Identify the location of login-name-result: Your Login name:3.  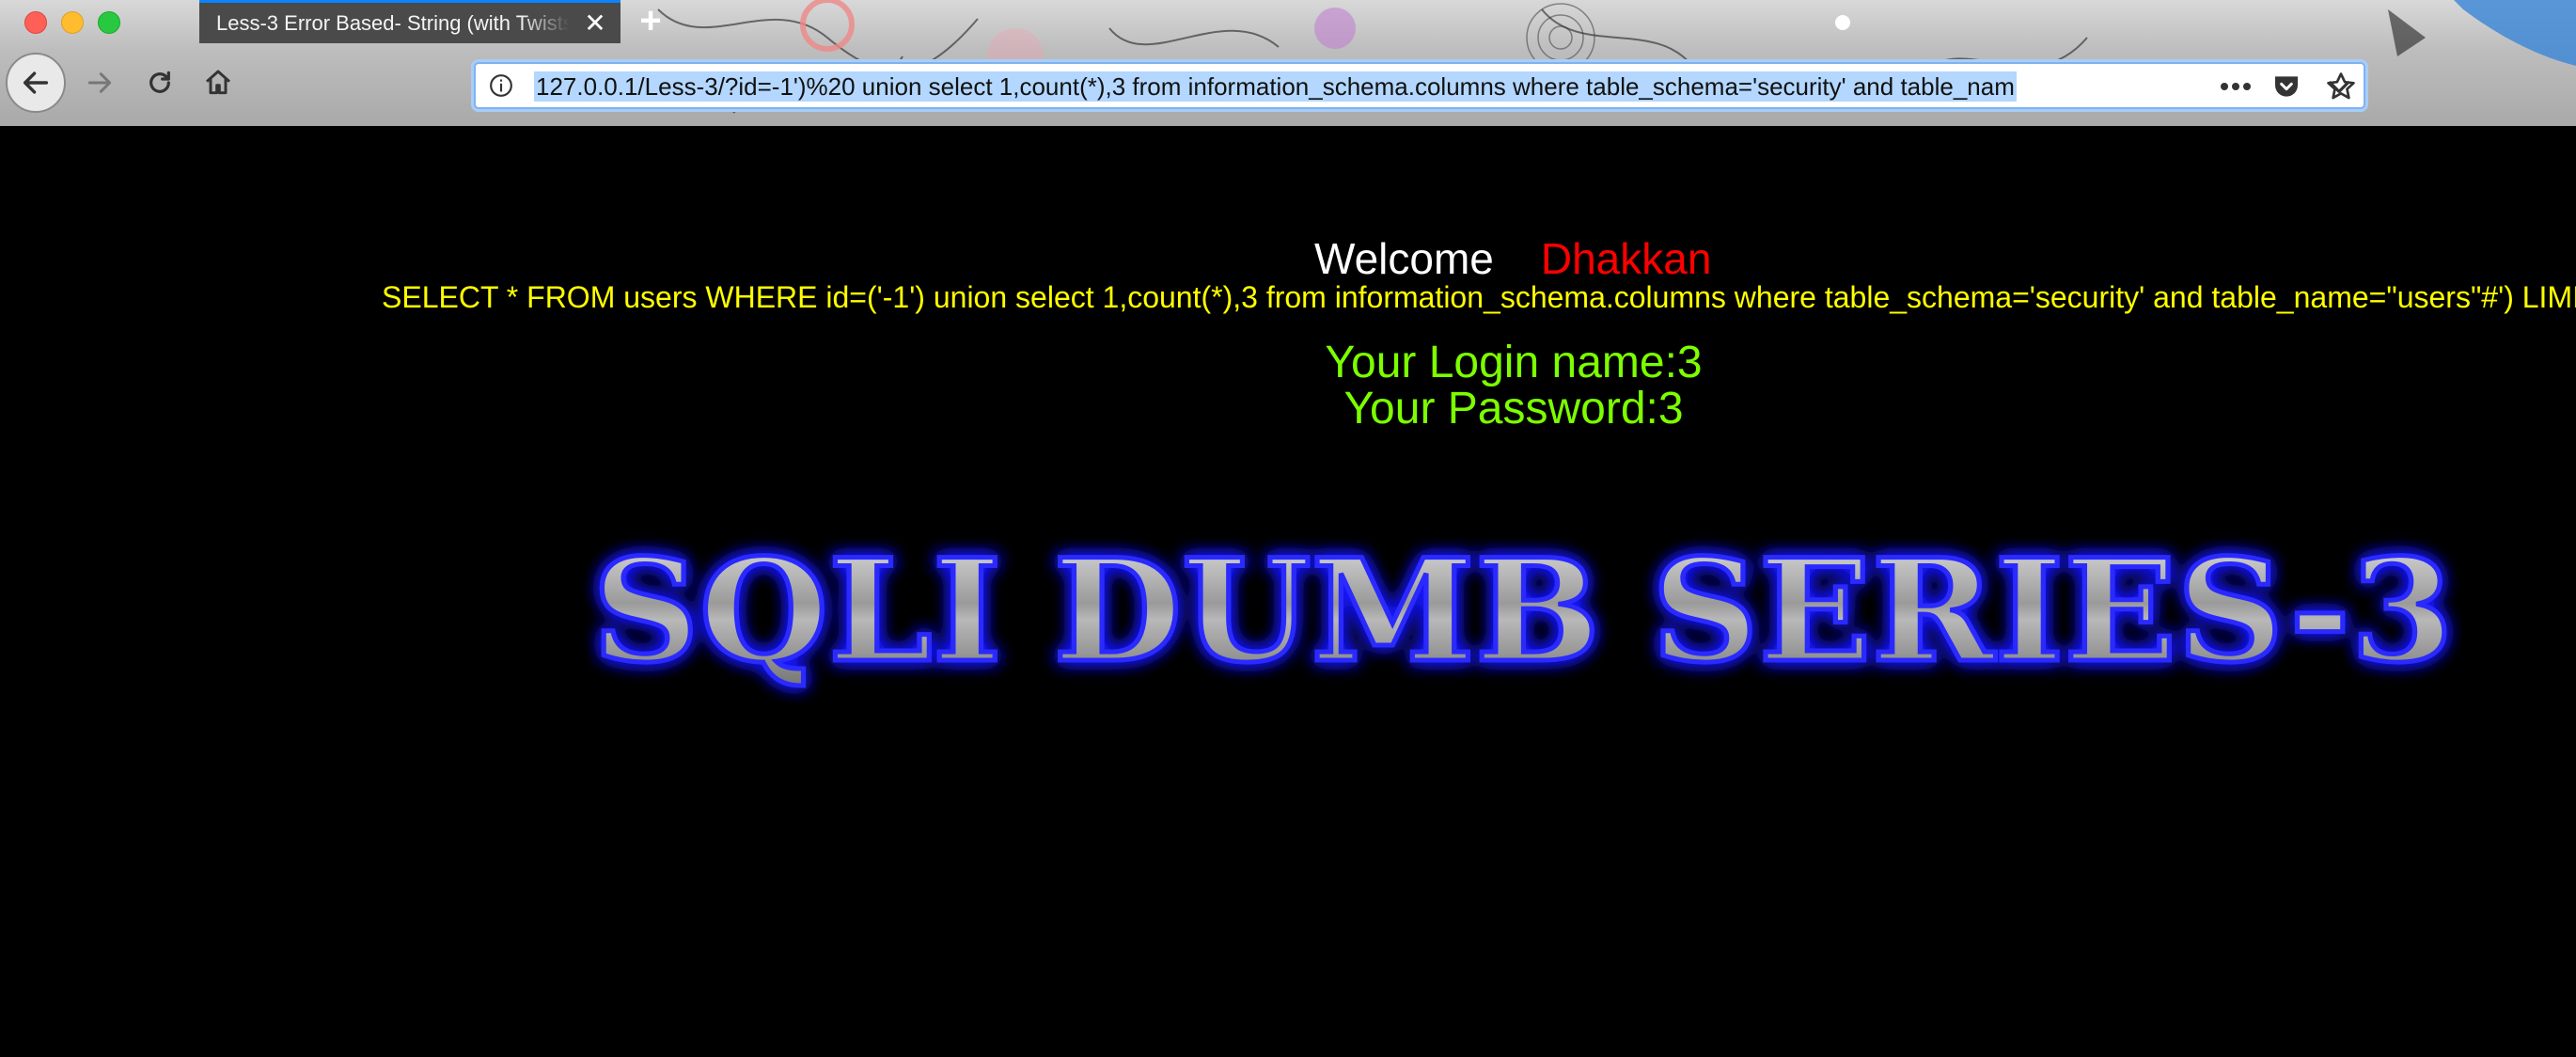
(1514, 362).